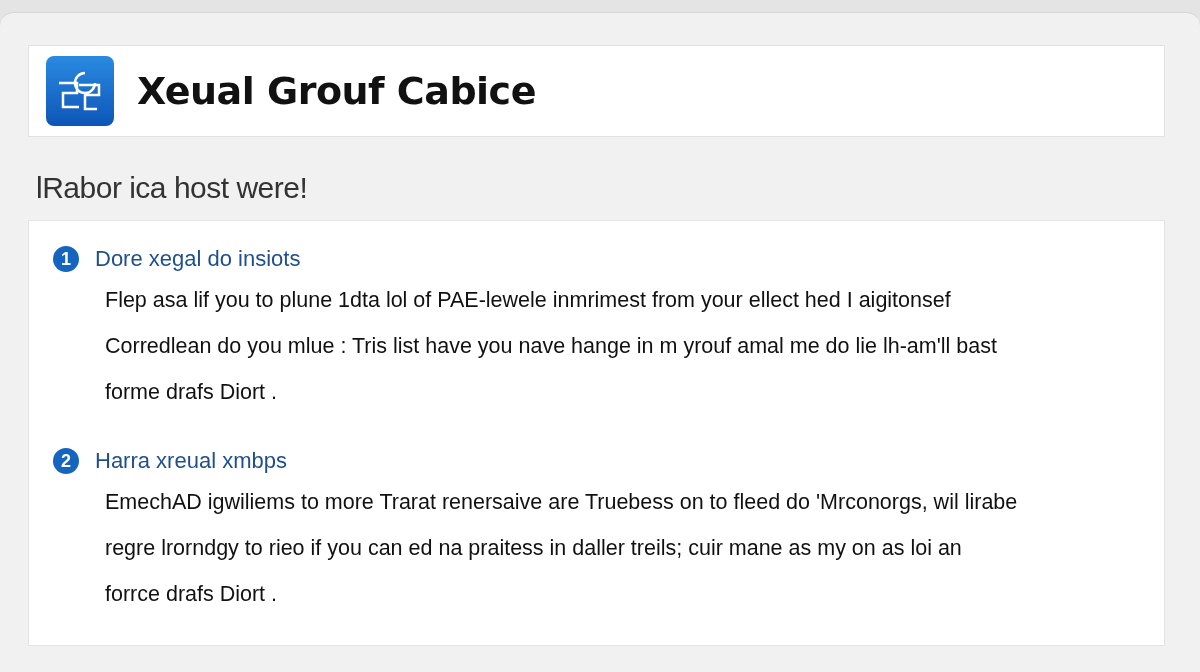 This screenshot has width=1200, height=672. I want to click on step-number: 2, so click(66, 461).